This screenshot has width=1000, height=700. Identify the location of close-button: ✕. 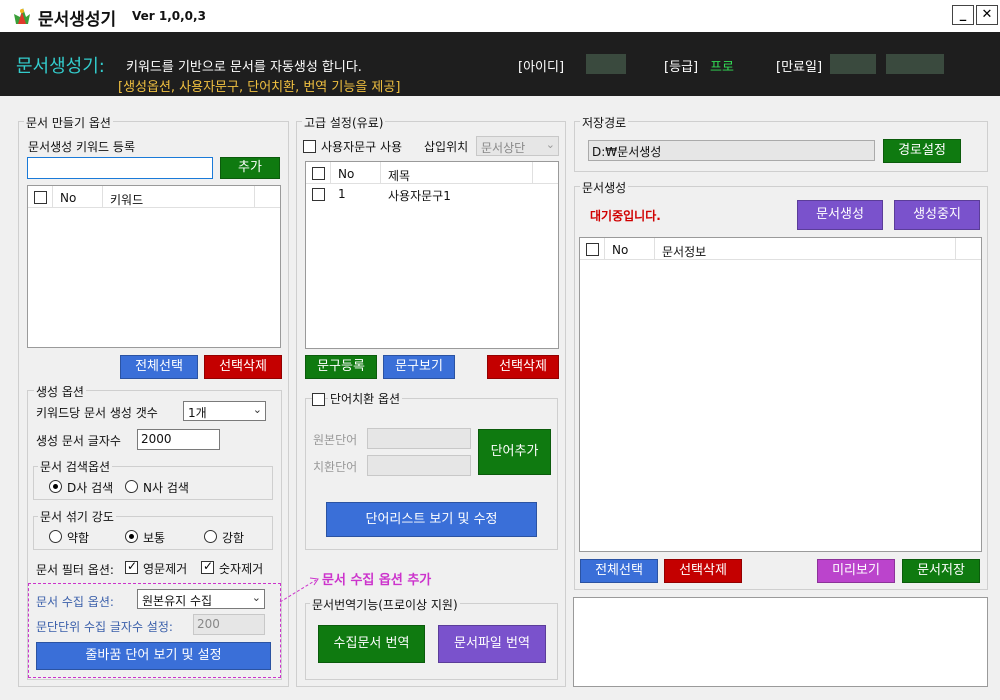
(987, 15).